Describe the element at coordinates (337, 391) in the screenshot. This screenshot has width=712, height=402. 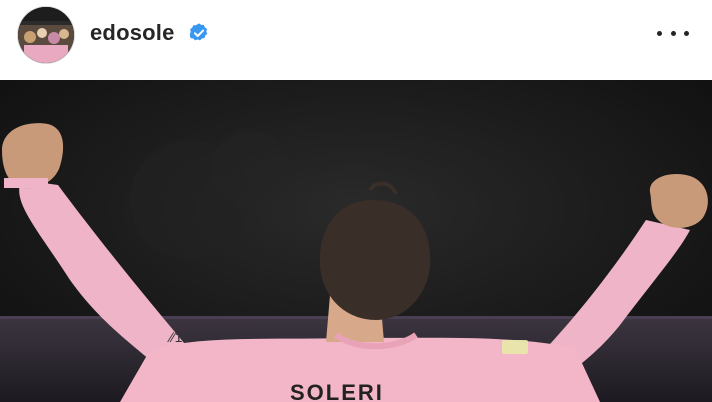
I see `jersey-name: SOLERI` at that location.